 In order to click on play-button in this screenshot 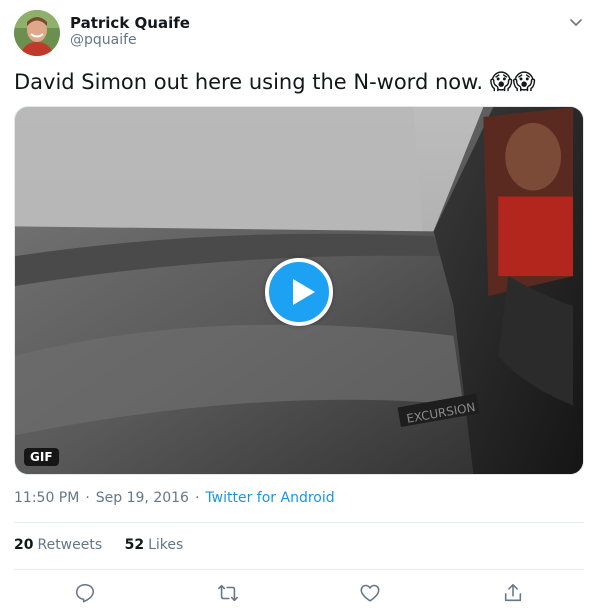, I will do `click(299, 292)`.